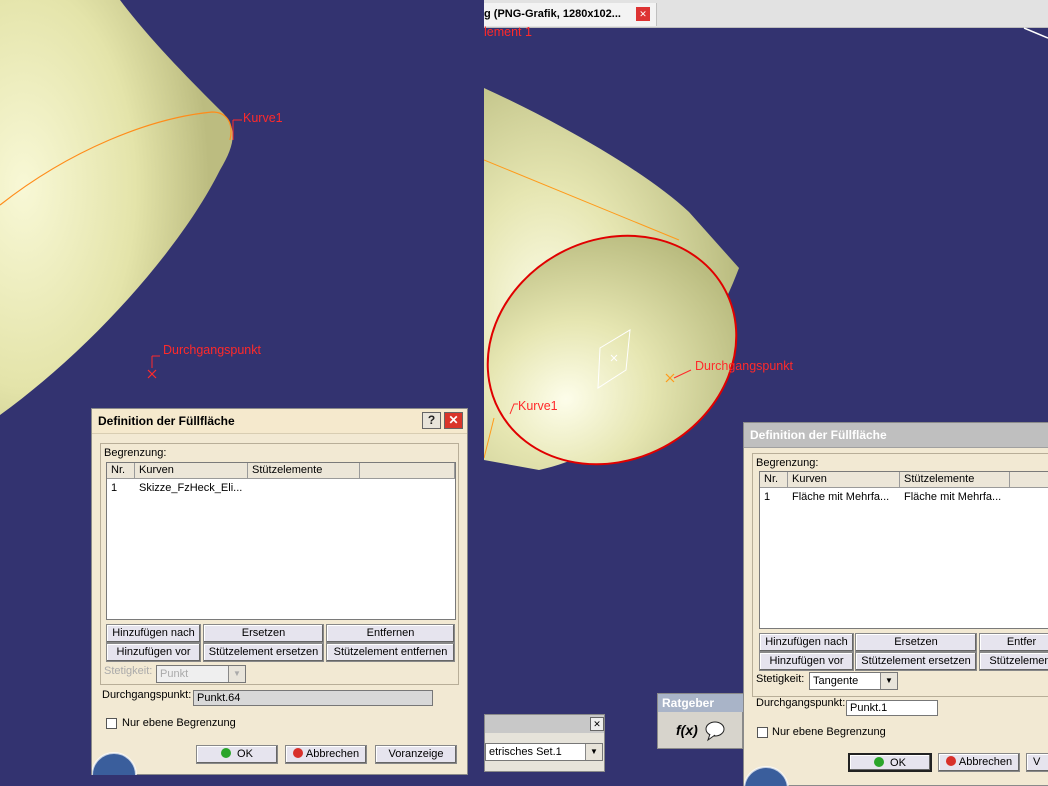 The image size is (1048, 786). I want to click on help-button: ?, so click(431, 420).